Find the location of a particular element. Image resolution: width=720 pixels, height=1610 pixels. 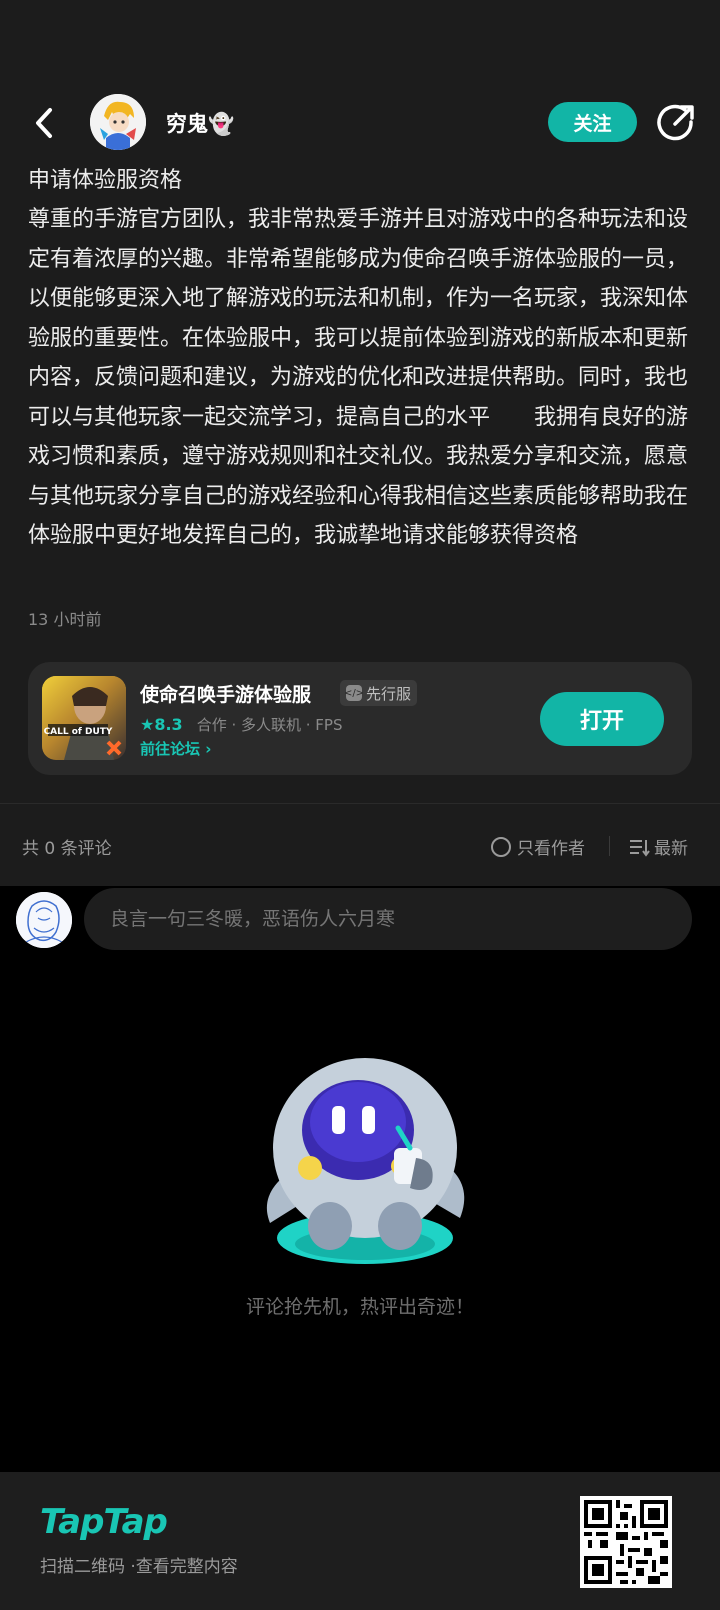

game-icon: CALL of DUTY is located at coordinates (84, 718).